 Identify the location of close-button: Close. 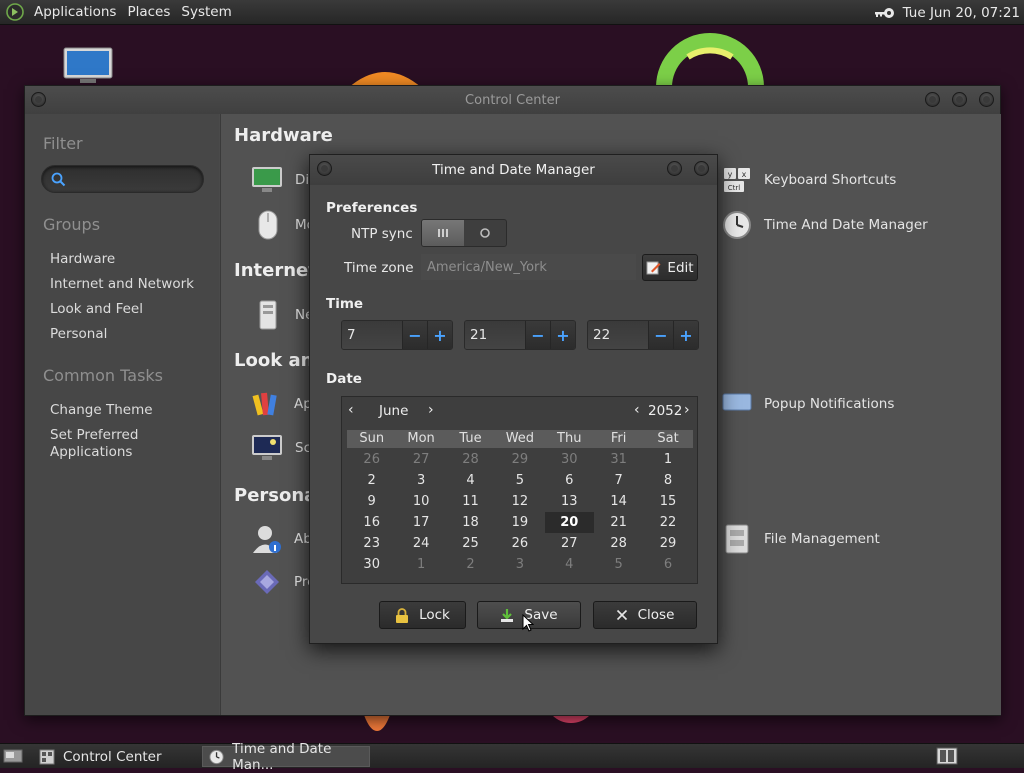
(645, 615).